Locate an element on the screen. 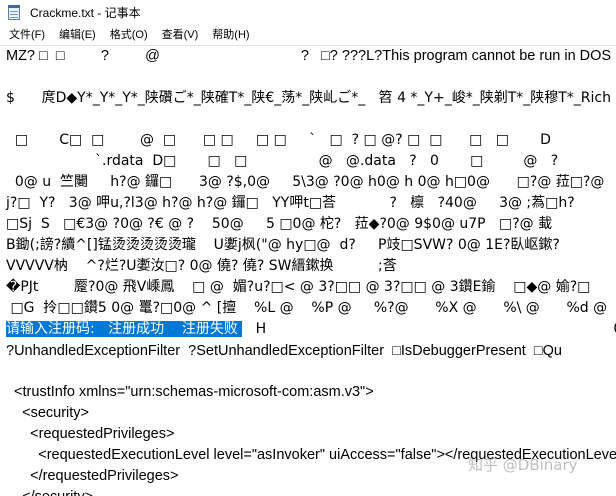 Image resolution: width=616 pixels, height=496 pixels. text-line-selected: 请输入注册码: 注册成功 注册失败 H 0( is located at coordinates (311, 329).